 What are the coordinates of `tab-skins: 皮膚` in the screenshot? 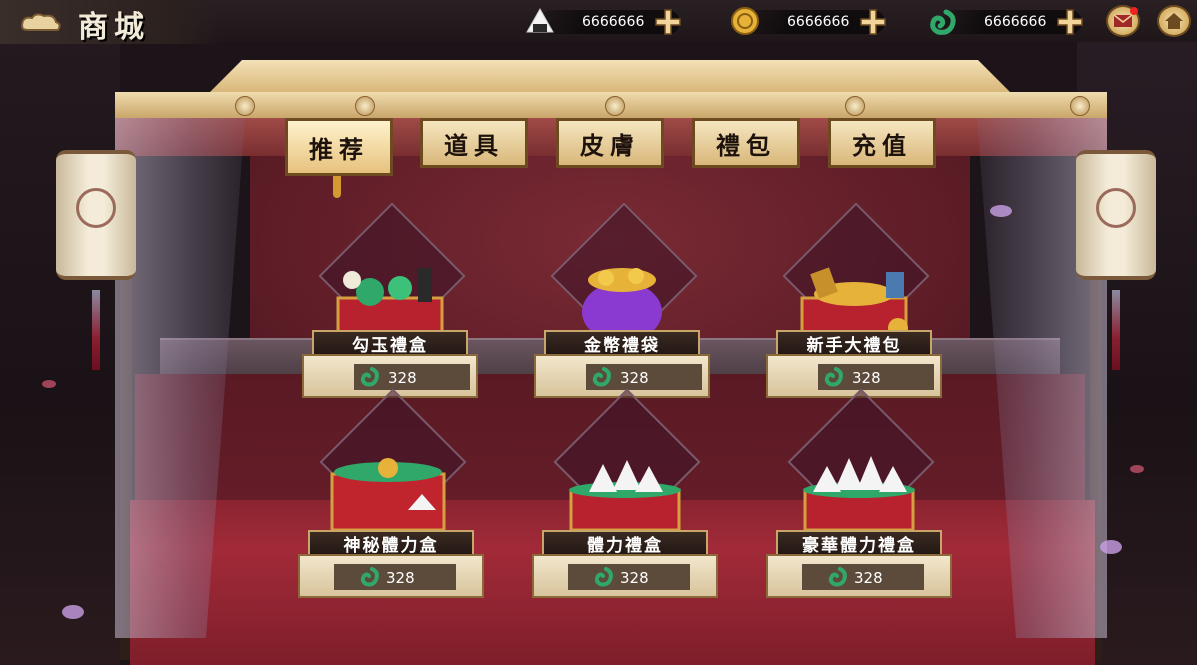 It's located at (610, 143).